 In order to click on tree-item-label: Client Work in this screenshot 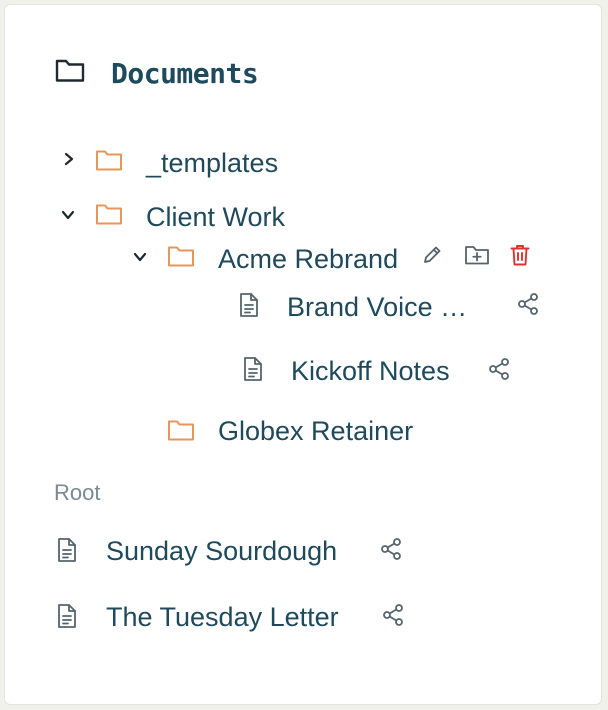, I will do `click(216, 217)`.